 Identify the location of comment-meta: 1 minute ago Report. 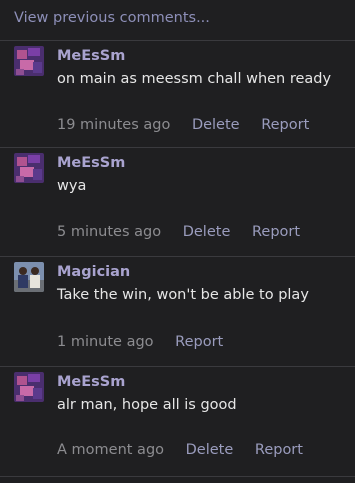
(148, 342).